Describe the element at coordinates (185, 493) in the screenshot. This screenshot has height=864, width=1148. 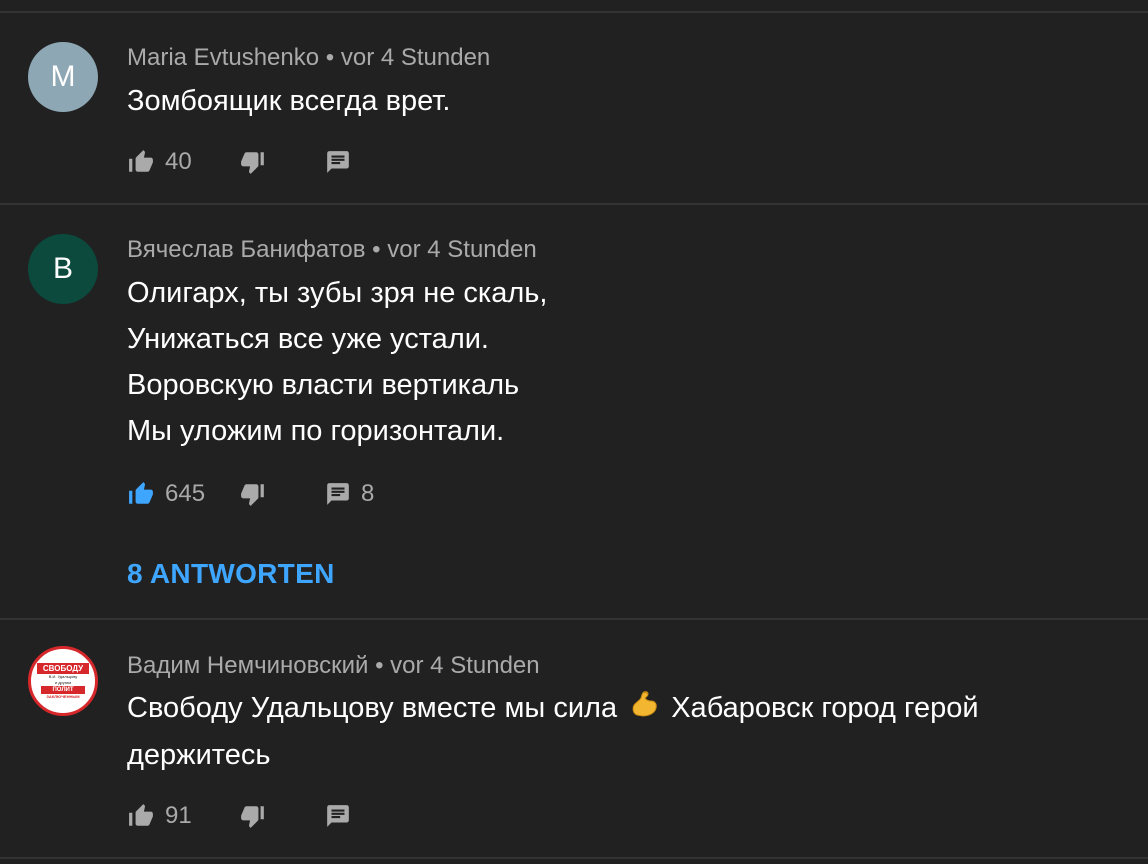
I see `like-count: 645` at that location.